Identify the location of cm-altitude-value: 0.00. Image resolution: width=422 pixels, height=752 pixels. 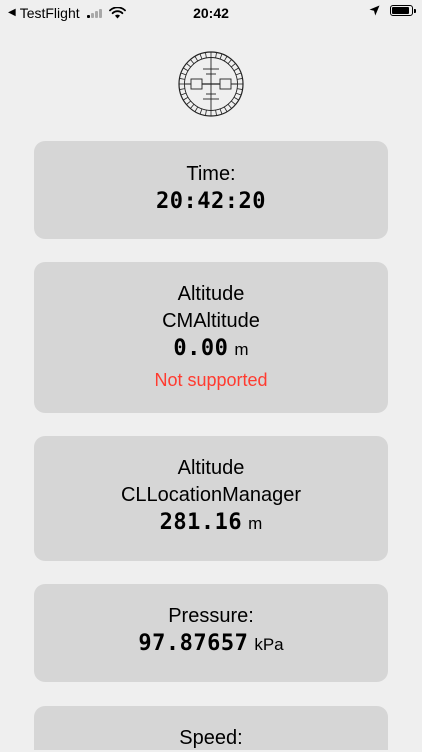
(201, 348).